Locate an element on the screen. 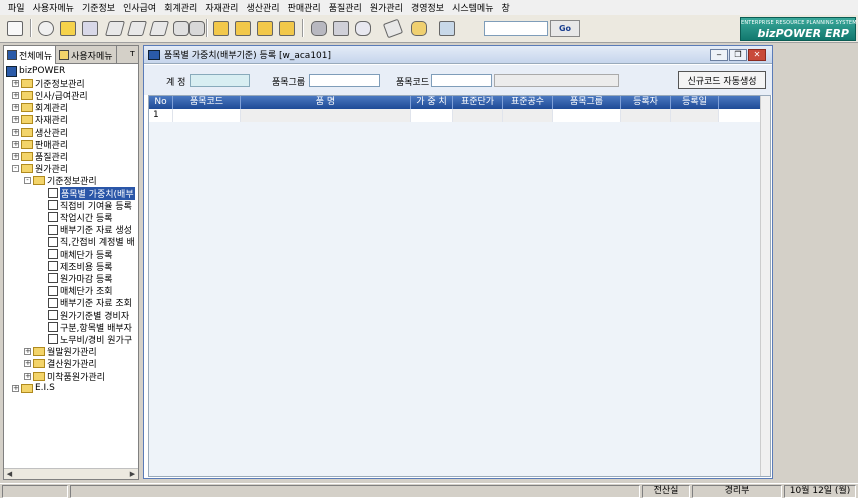  menu-item: 원가관리 is located at coordinates (386, 7).